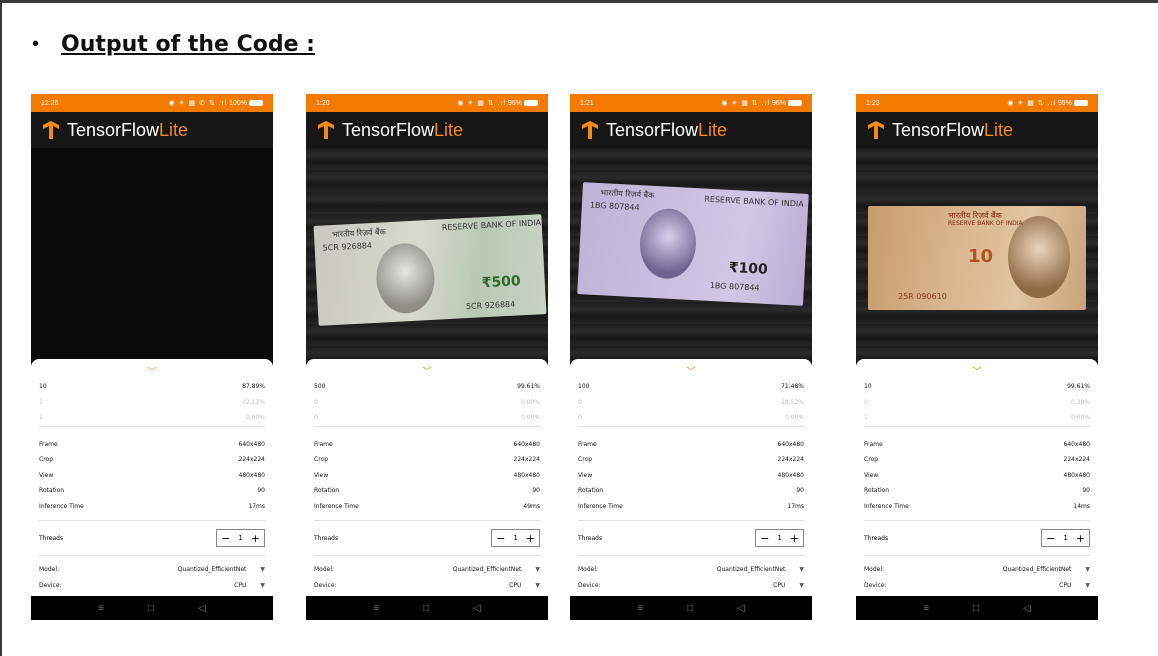 This screenshot has height=656, width=1158. Describe the element at coordinates (589, 585) in the screenshot. I see `device-label: Device:` at that location.